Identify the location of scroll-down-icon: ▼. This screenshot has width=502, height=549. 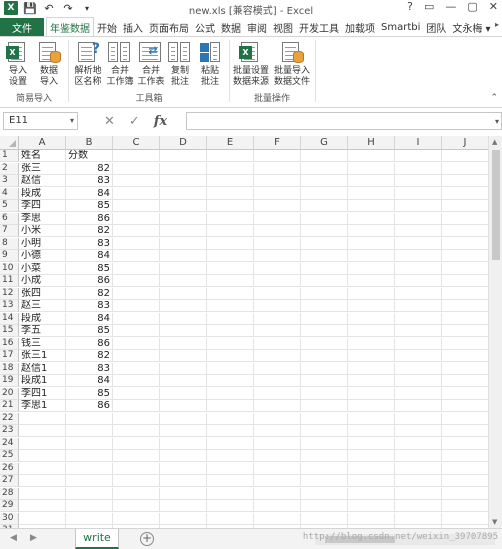
(494, 522).